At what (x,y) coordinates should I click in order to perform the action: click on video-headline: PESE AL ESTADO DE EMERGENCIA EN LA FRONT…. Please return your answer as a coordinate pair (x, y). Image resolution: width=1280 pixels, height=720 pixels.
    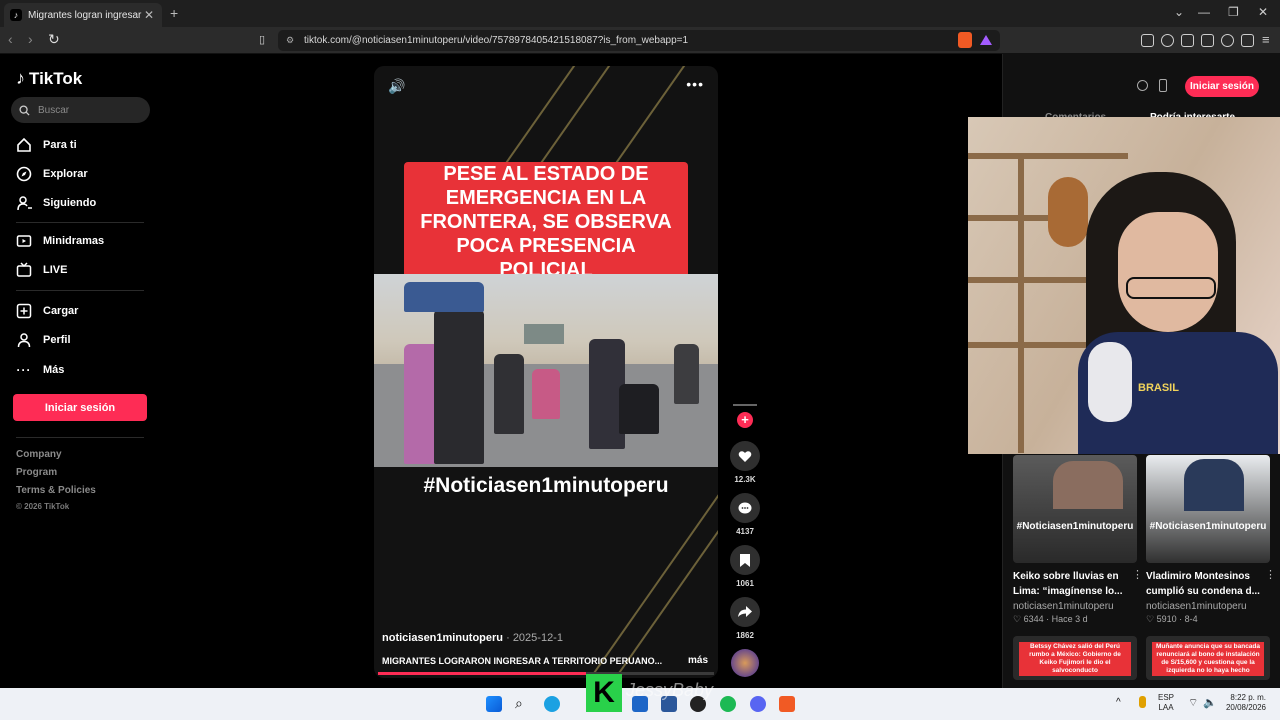
    Looking at the image, I should click on (546, 222).